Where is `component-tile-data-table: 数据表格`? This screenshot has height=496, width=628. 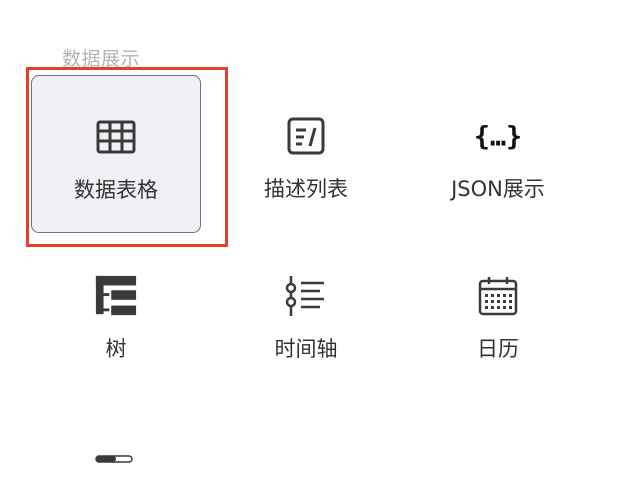
component-tile-data-table: 数据表格 is located at coordinates (116, 154).